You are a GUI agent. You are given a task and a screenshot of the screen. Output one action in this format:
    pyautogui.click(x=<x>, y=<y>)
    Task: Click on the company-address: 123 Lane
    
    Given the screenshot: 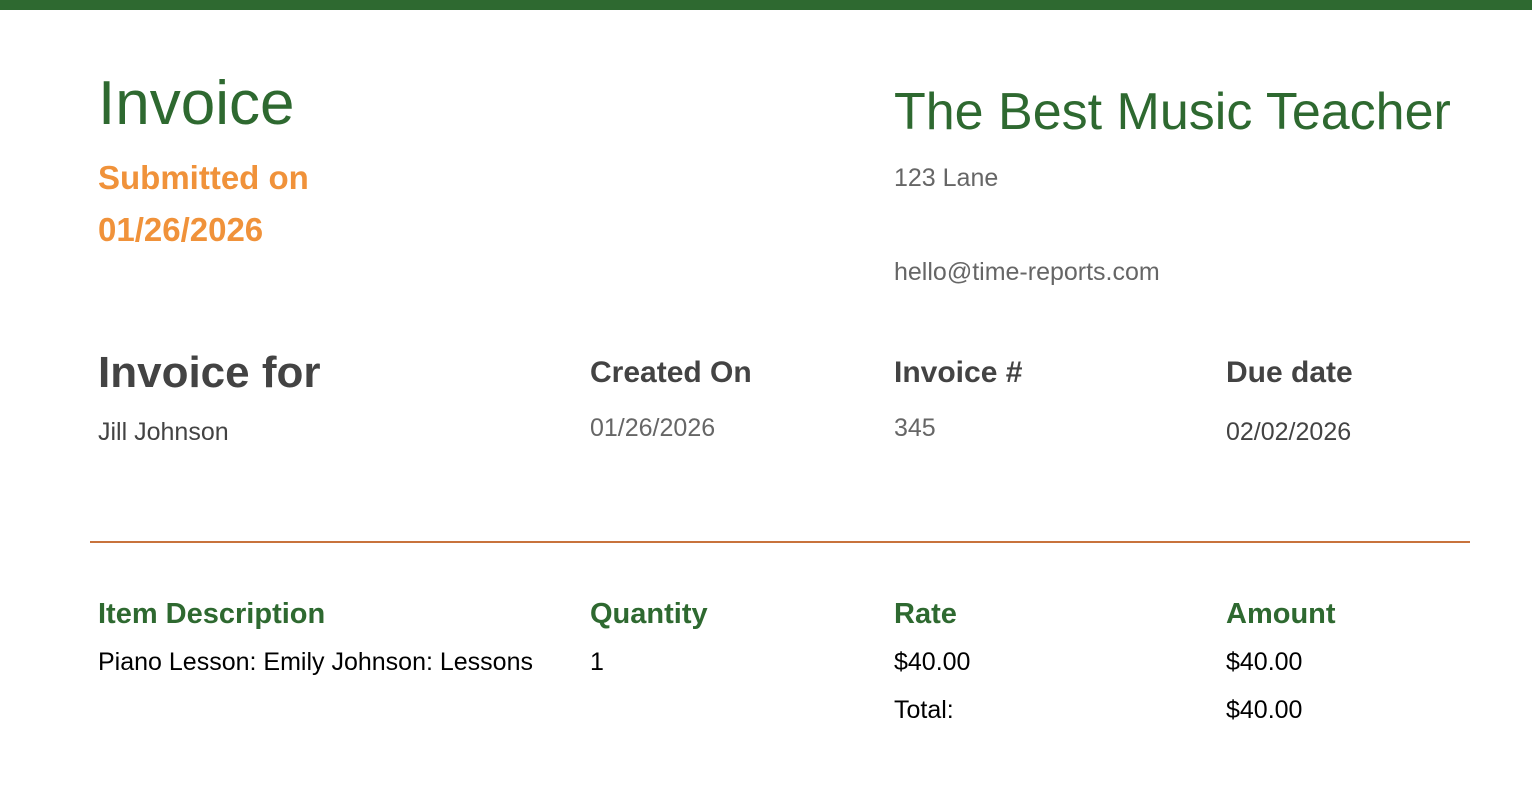 What is the action you would take?
    pyautogui.click(x=946, y=178)
    